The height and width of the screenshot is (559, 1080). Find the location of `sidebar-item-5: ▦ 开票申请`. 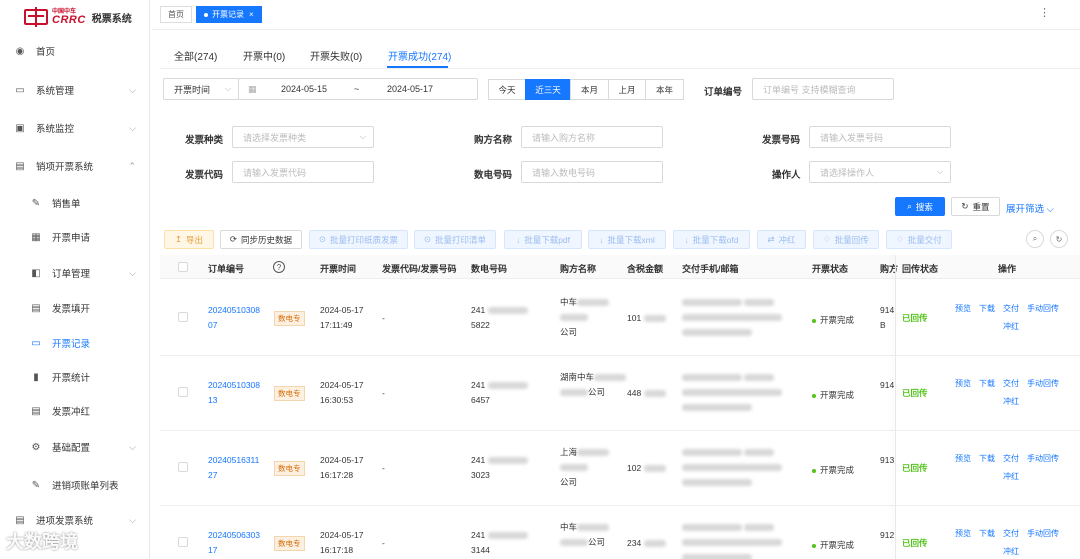

sidebar-item-5: ▦ 开票申请 is located at coordinates (74, 237).